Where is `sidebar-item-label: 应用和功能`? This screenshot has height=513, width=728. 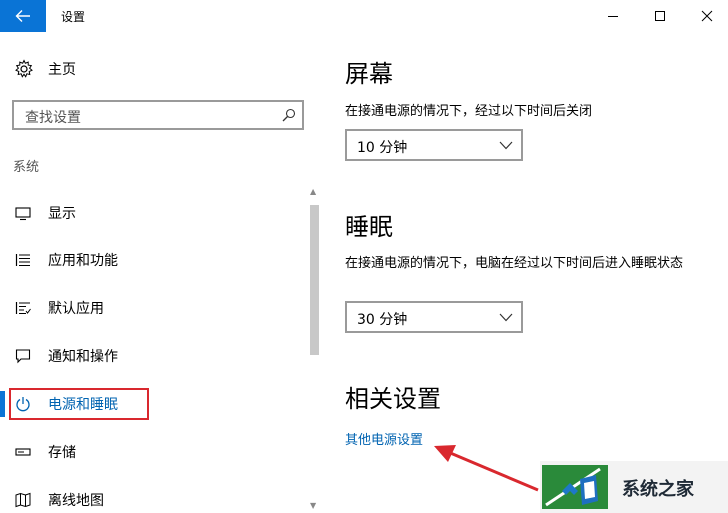 sidebar-item-label: 应用和功能 is located at coordinates (83, 261).